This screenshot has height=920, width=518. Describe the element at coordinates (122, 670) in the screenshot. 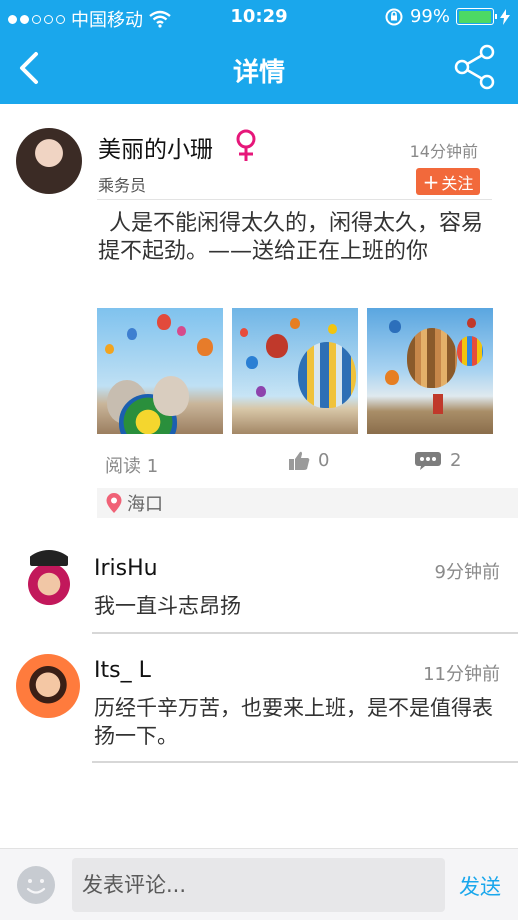

I see `commenter-name: Its_ L` at that location.